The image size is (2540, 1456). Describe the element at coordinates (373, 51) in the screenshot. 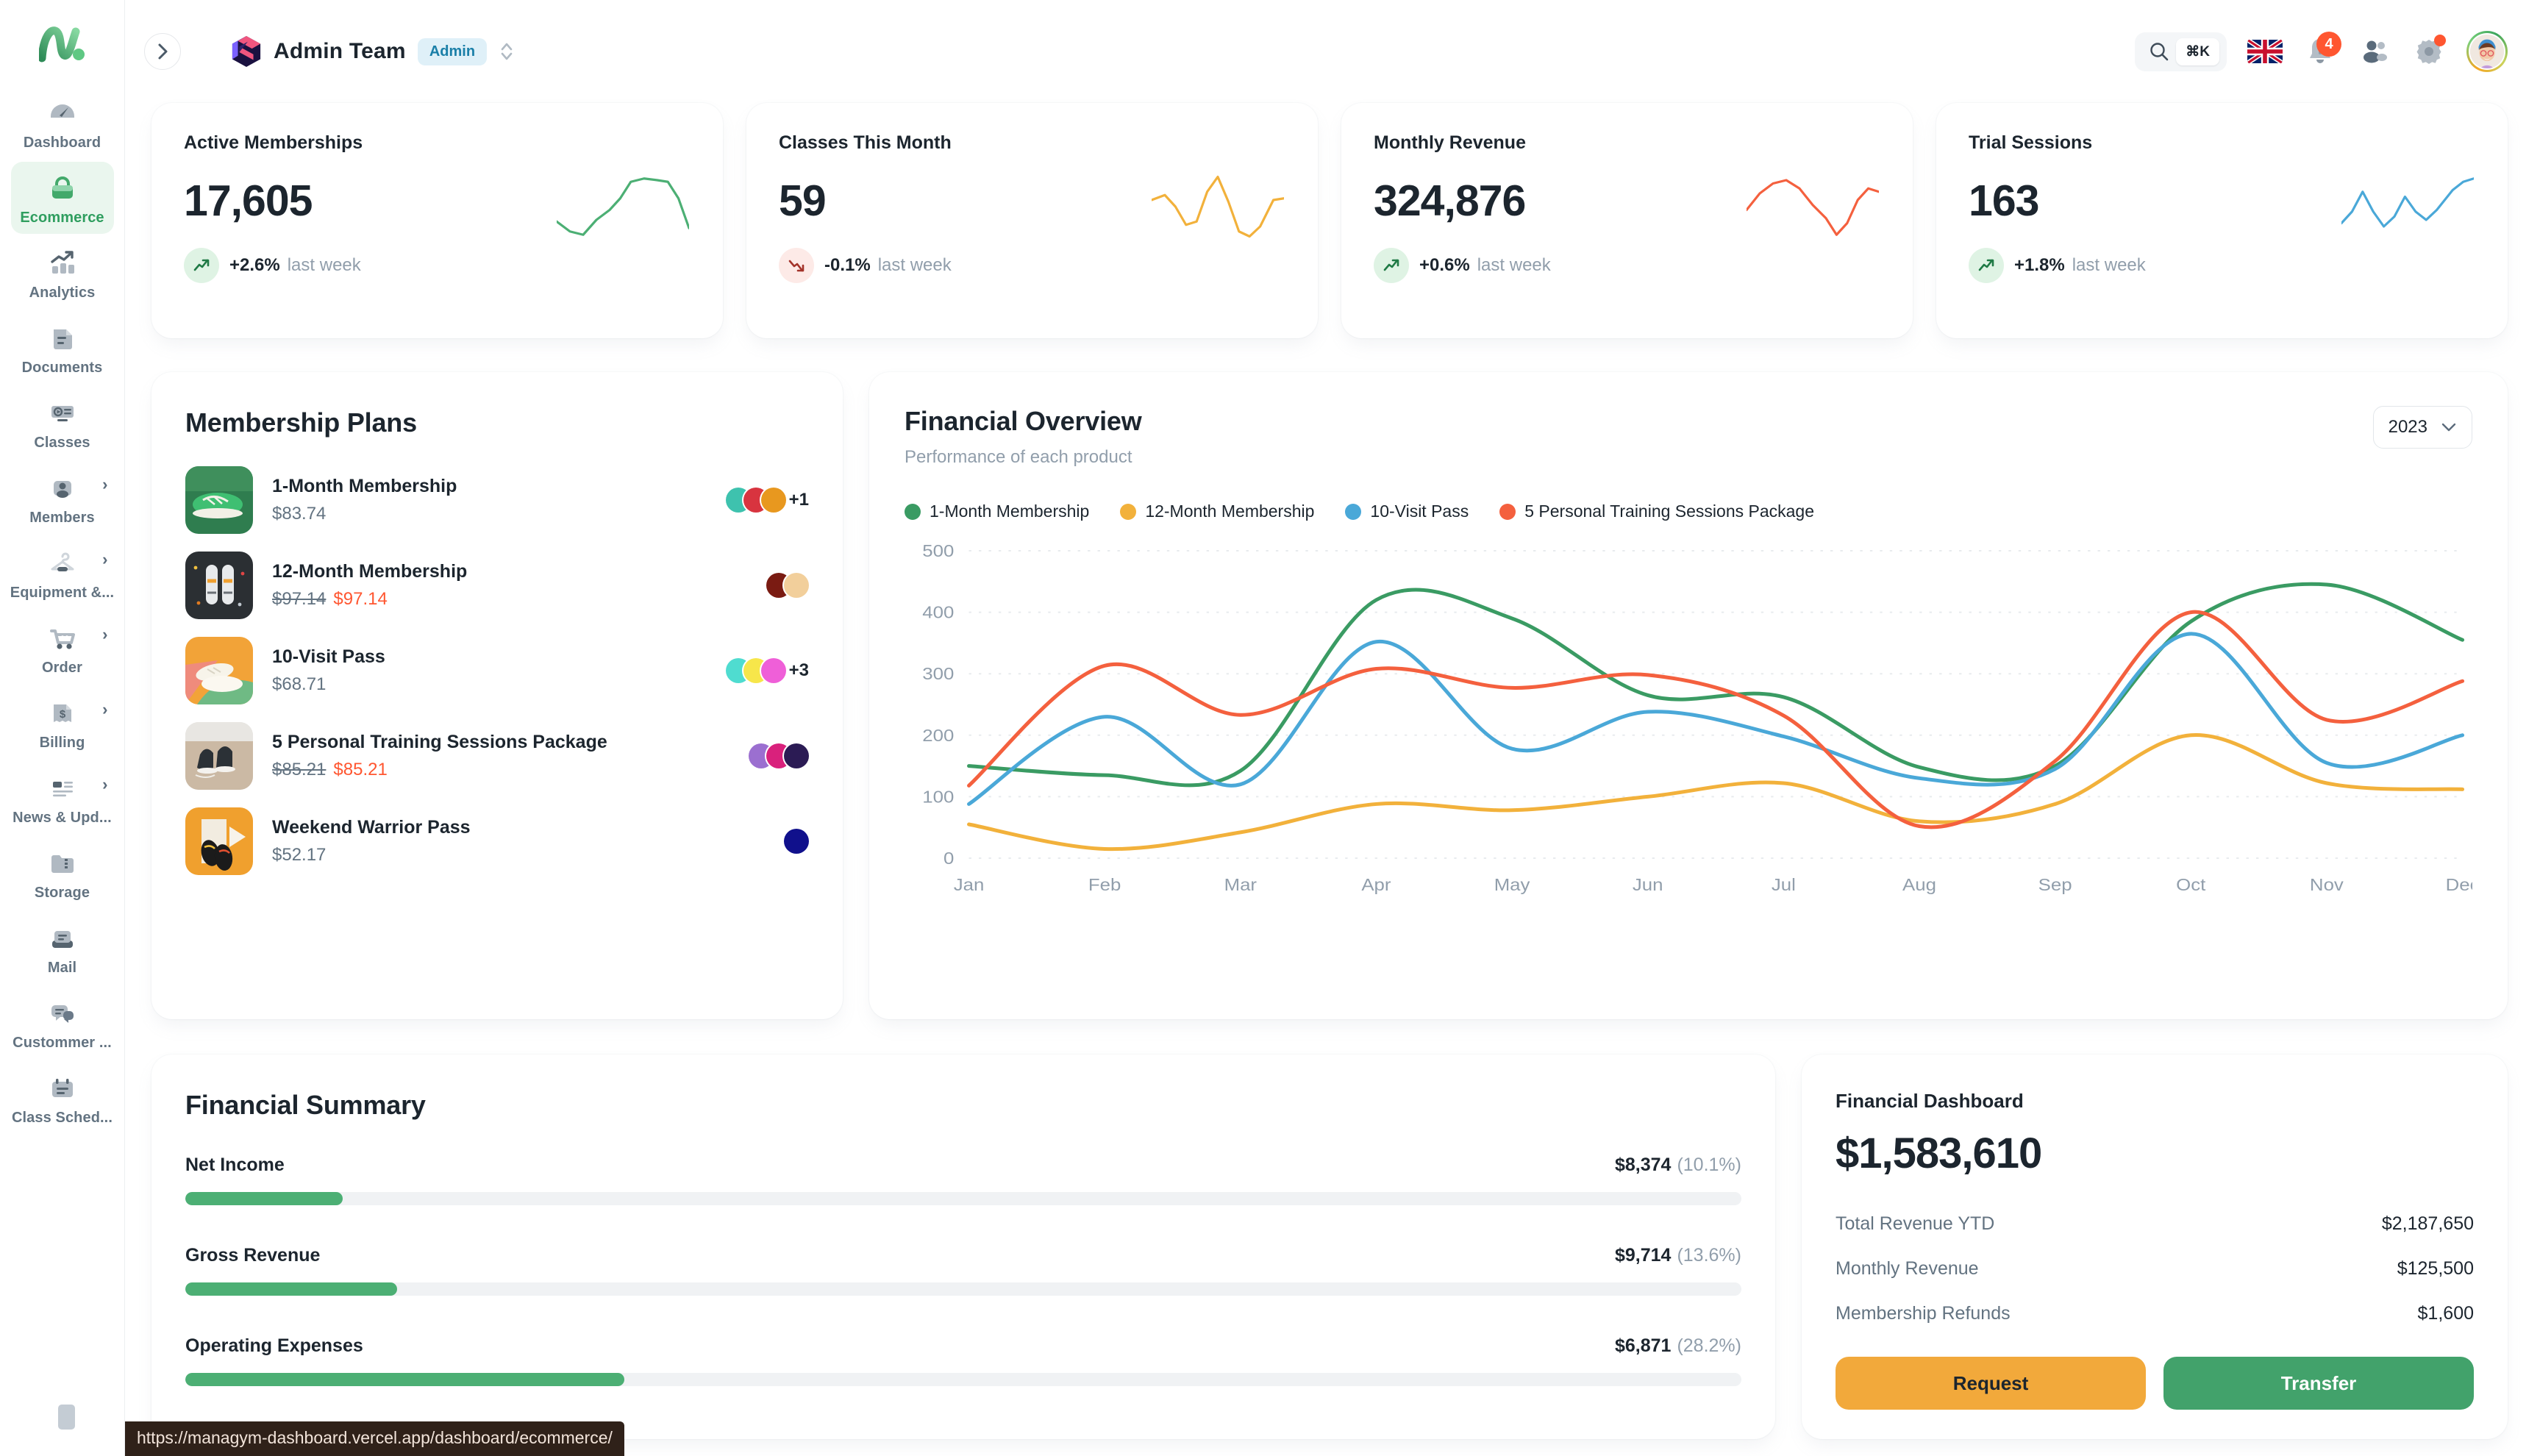

I see `workspace-switcher: Admin Team Admin` at that location.